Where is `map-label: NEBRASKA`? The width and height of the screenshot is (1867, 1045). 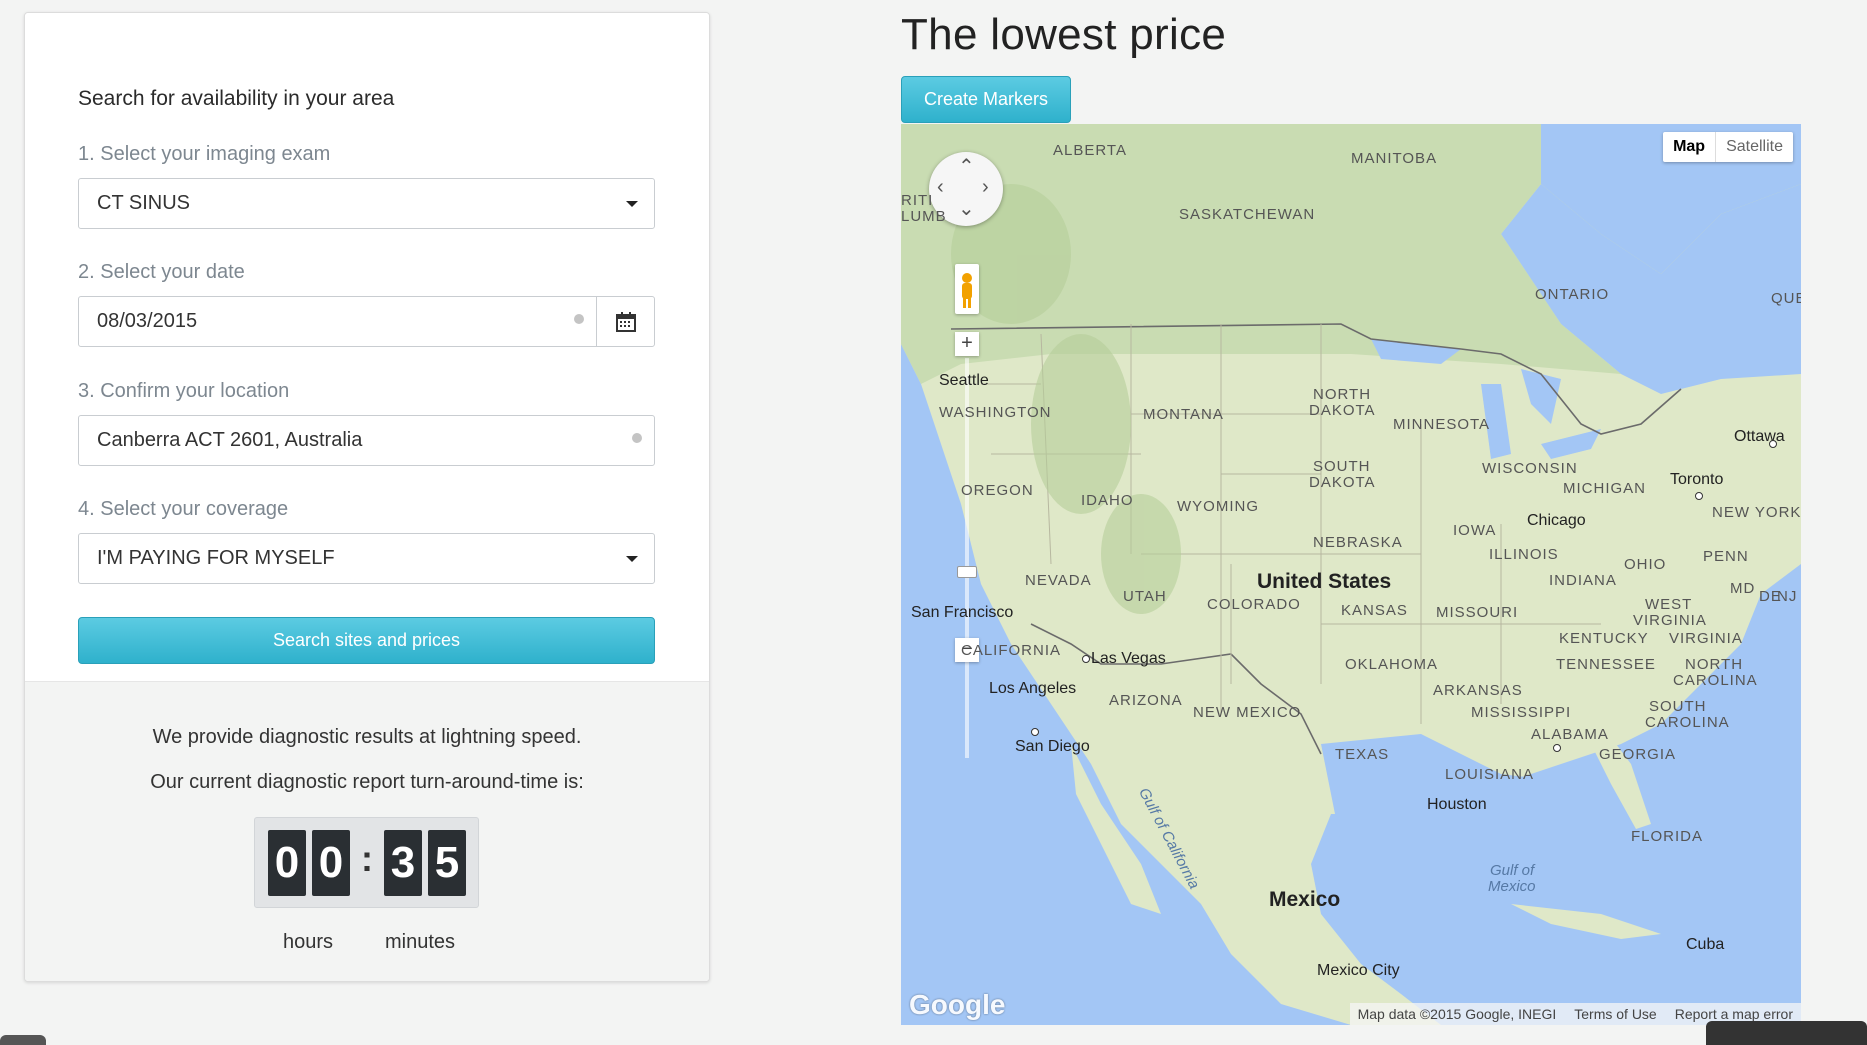
map-label: NEBRASKA is located at coordinates (1358, 542).